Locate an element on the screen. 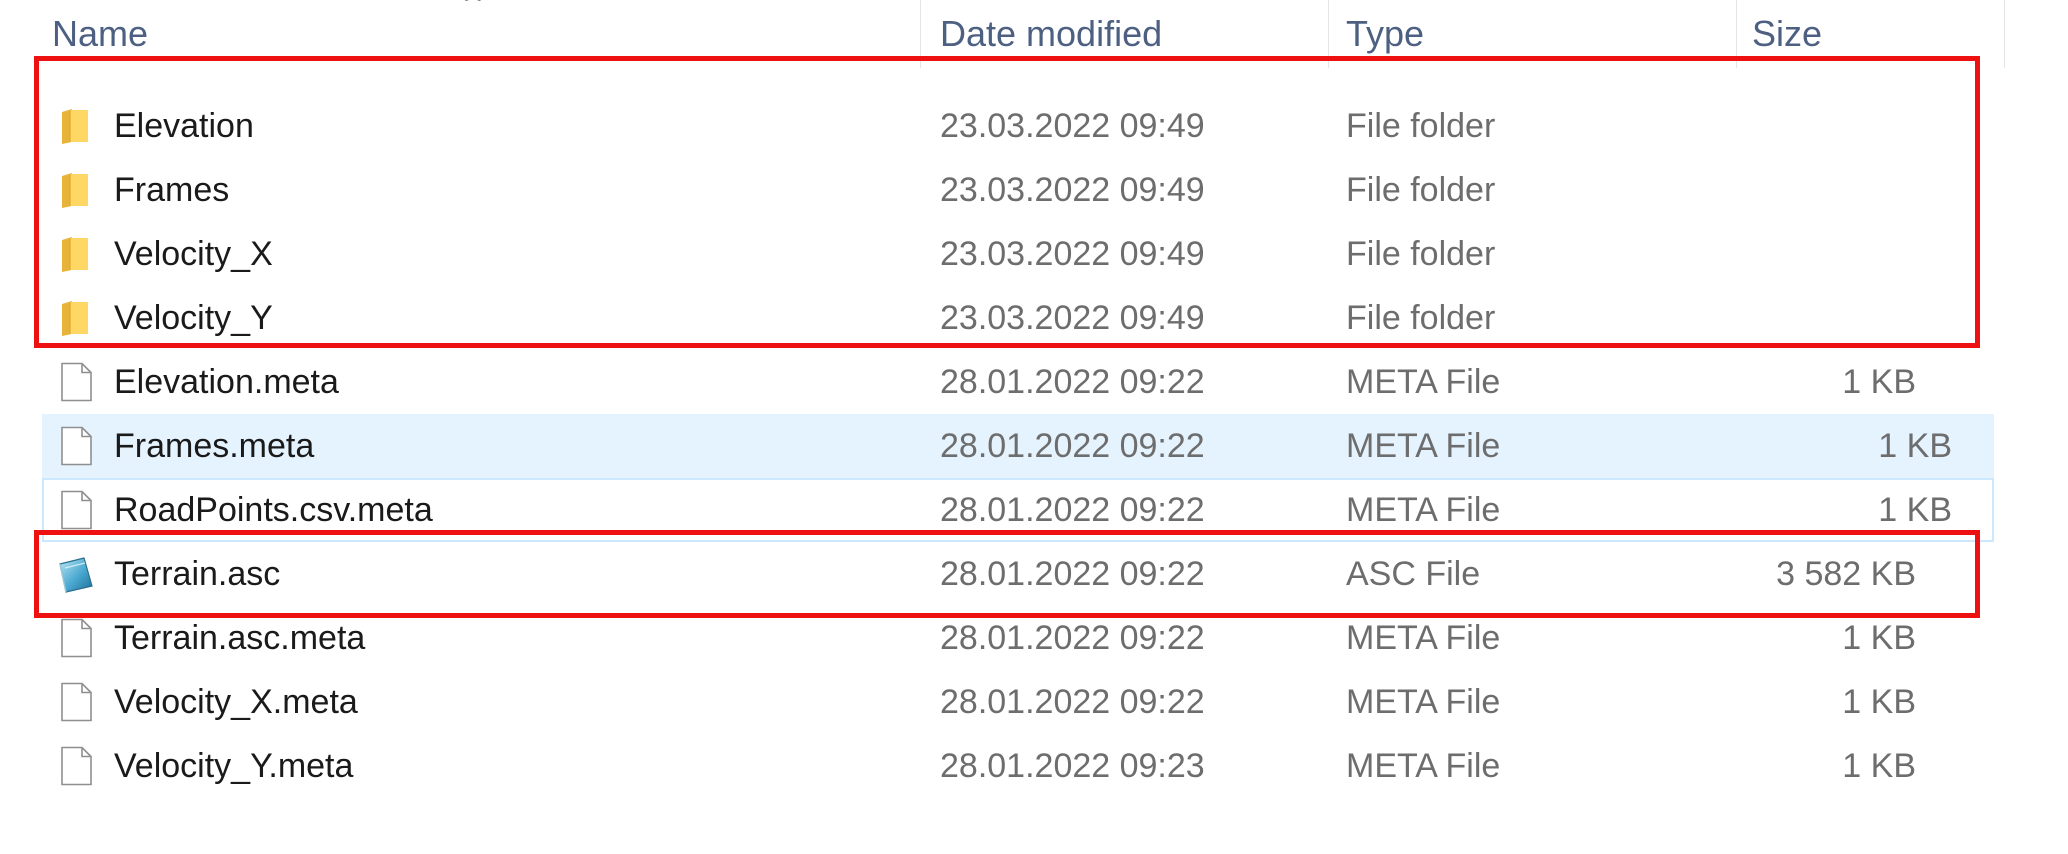 The width and height of the screenshot is (2068, 854). column-header-name: Name is located at coordinates (100, 29).